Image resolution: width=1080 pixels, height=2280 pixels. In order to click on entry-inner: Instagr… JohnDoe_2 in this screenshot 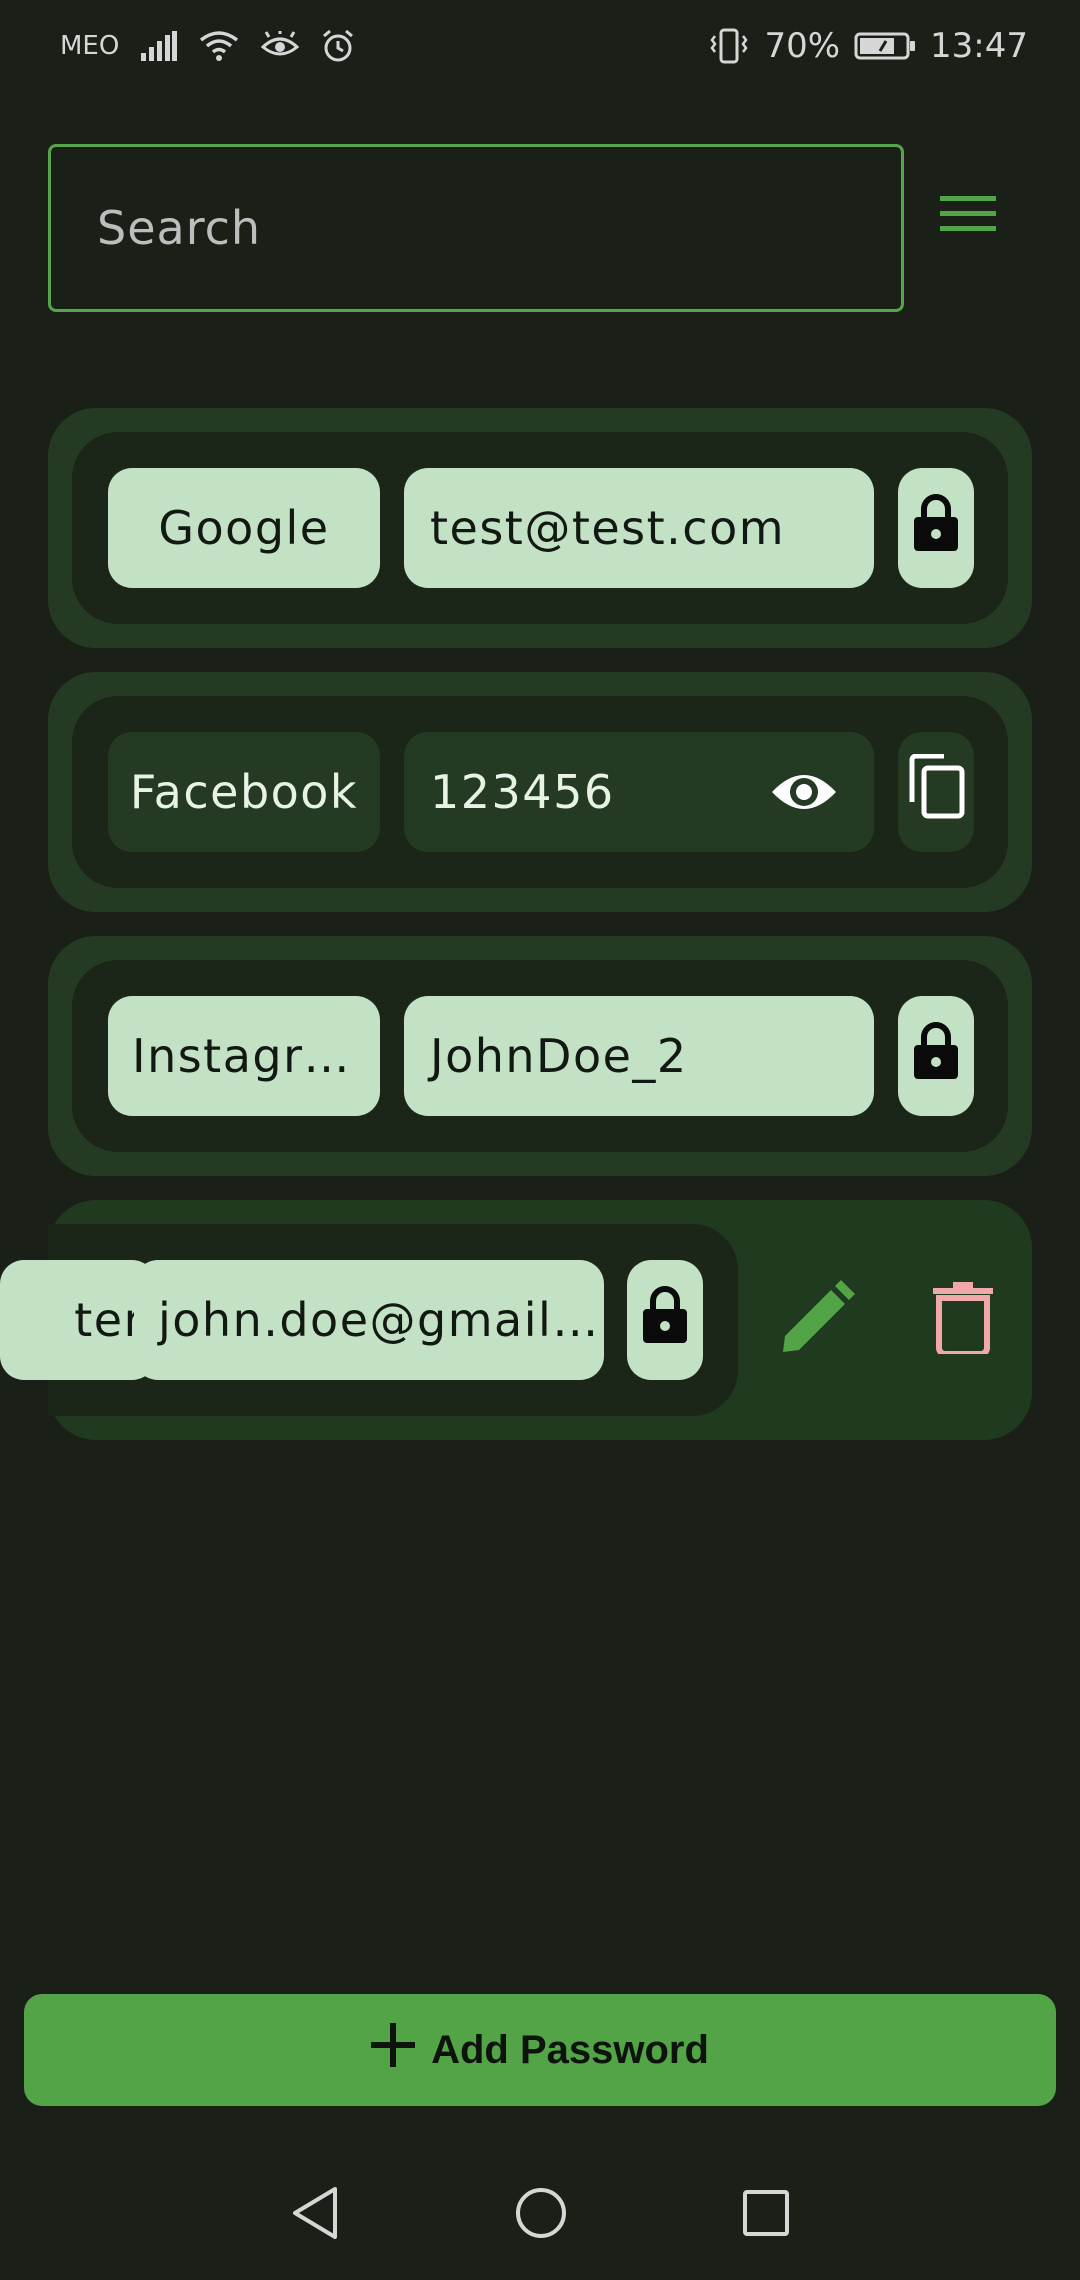, I will do `click(540, 1056)`.